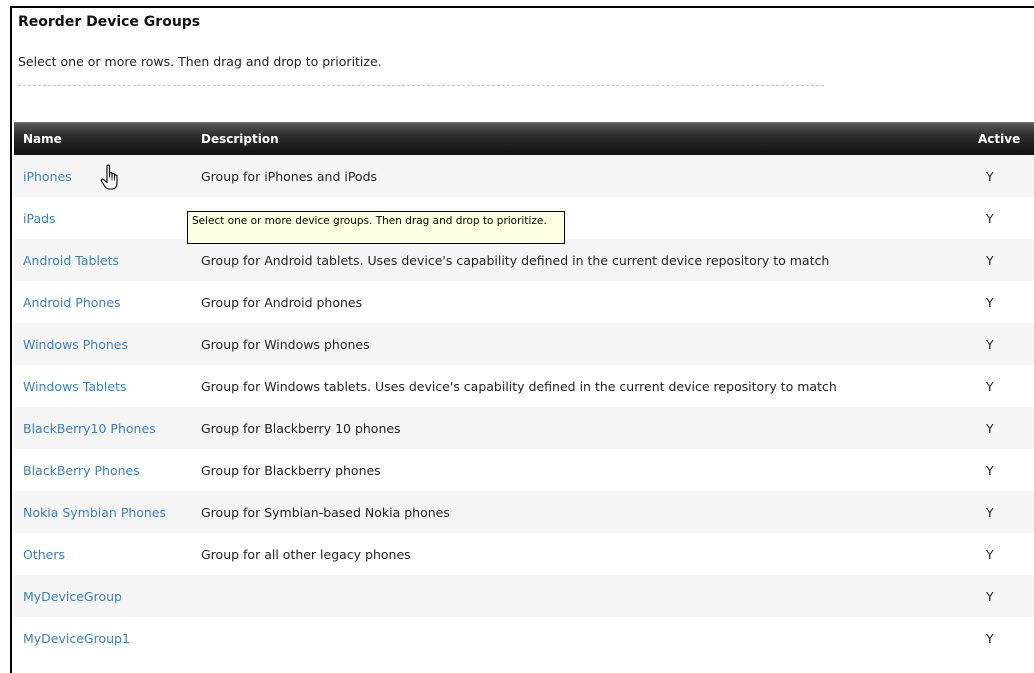 Image resolution: width=1034 pixels, height=673 pixels. What do you see at coordinates (106, 554) in the screenshot?
I see `device-group-name-link: Others` at bounding box center [106, 554].